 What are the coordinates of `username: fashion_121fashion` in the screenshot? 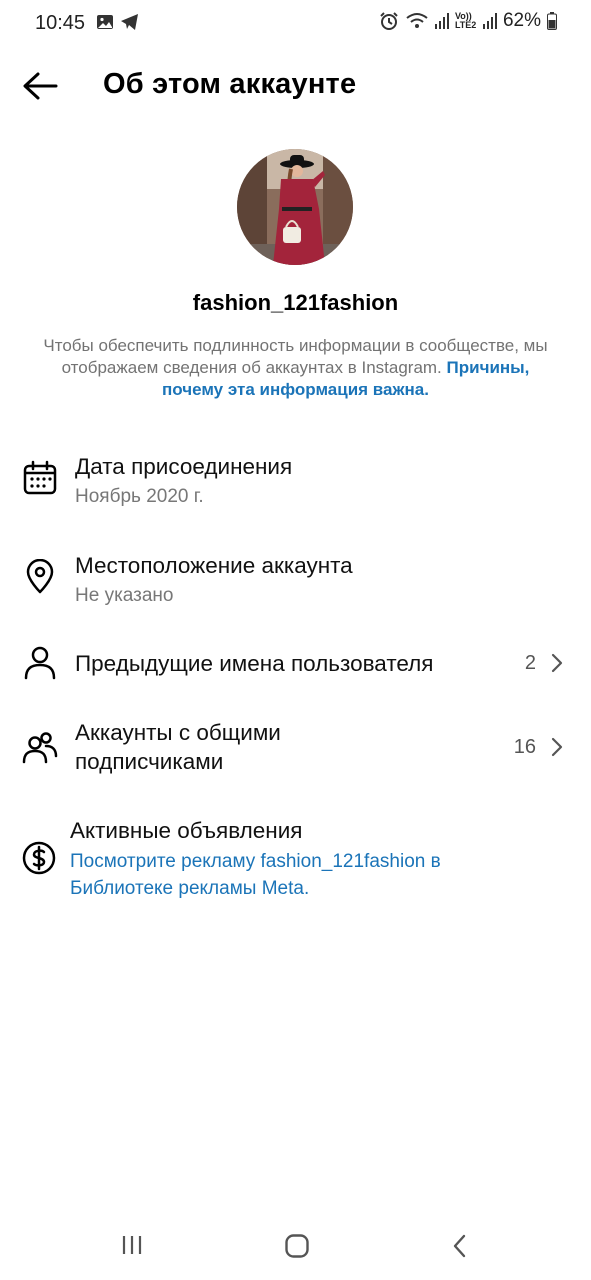 It's located at (295, 302).